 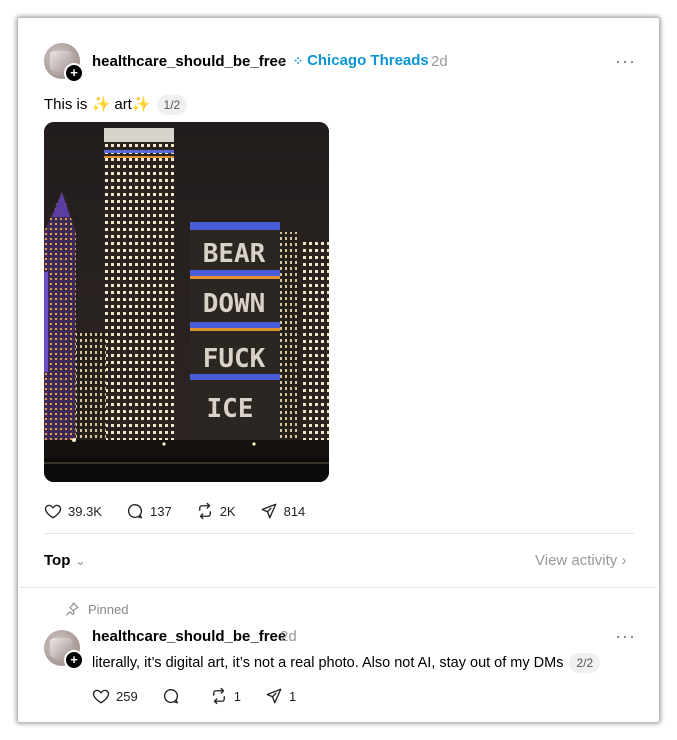 I want to click on view-activity-link: View activity ›, so click(x=580, y=560).